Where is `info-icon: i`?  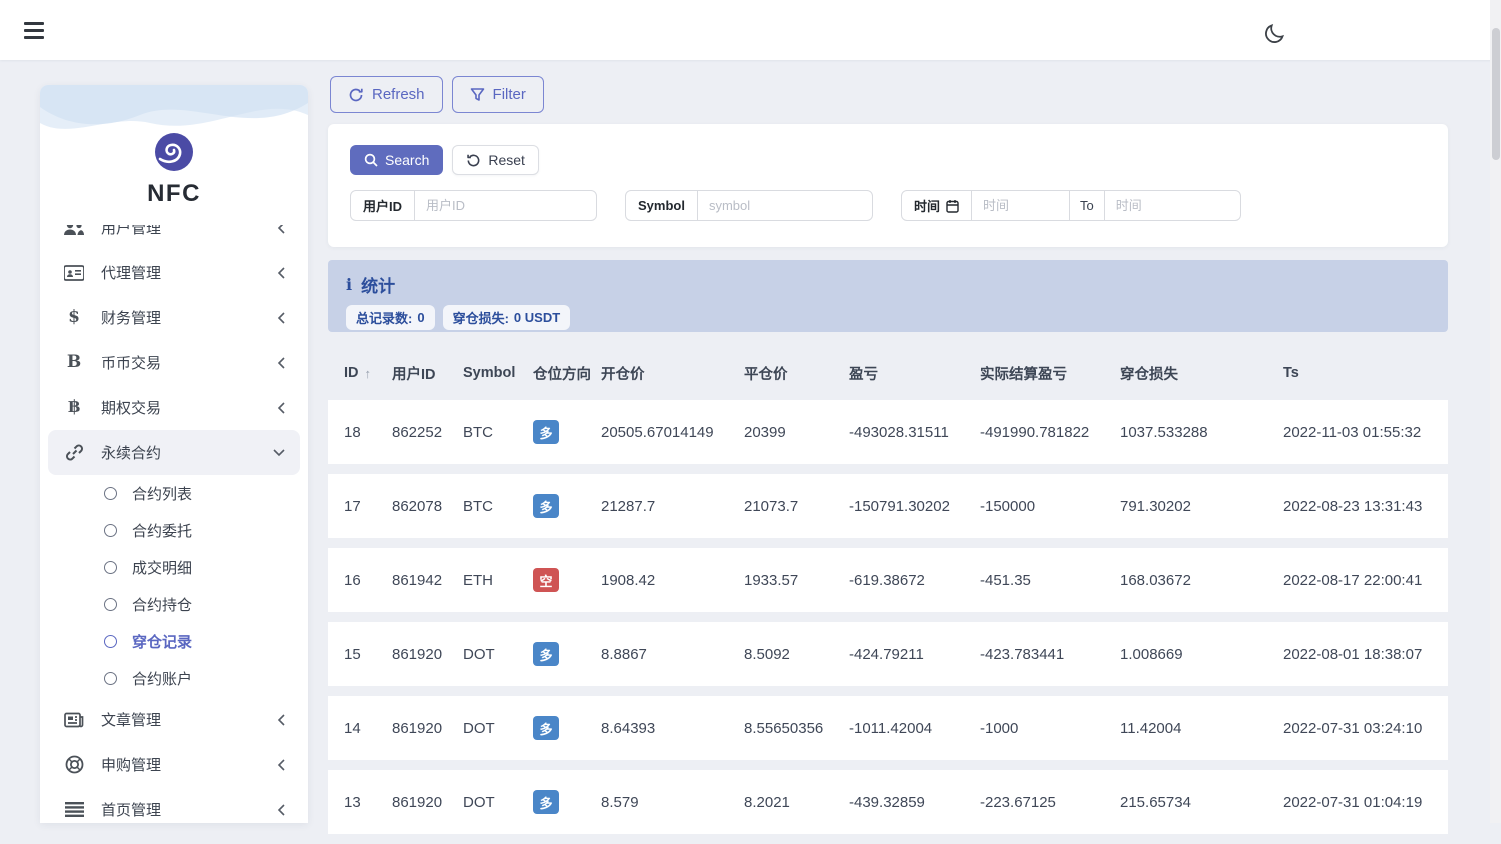
info-icon: i is located at coordinates (349, 284).